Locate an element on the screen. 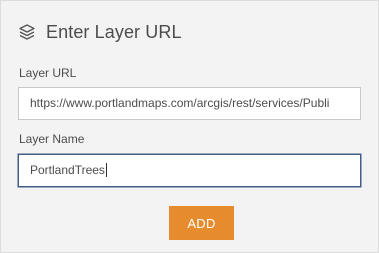 This screenshot has width=379, height=253. panel-title: Enter Layer URL is located at coordinates (114, 31).